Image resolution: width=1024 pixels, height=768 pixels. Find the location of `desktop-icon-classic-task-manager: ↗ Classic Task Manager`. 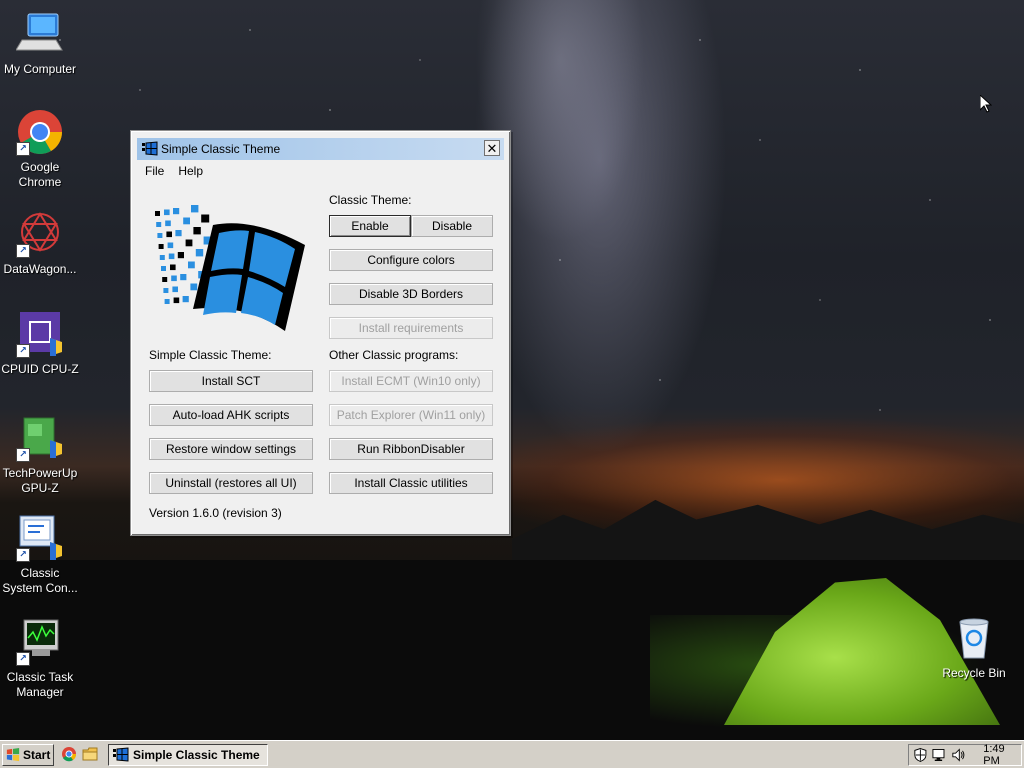

desktop-icon-classic-task-manager: ↗ Classic Task Manager is located at coordinates (40, 659).